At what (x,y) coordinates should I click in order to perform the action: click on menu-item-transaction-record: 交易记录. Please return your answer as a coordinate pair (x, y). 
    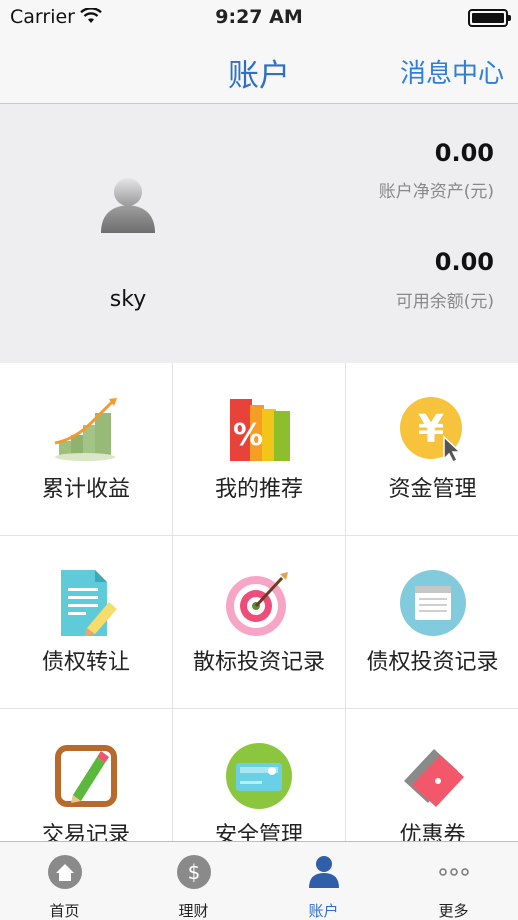
    Looking at the image, I should click on (86, 775).